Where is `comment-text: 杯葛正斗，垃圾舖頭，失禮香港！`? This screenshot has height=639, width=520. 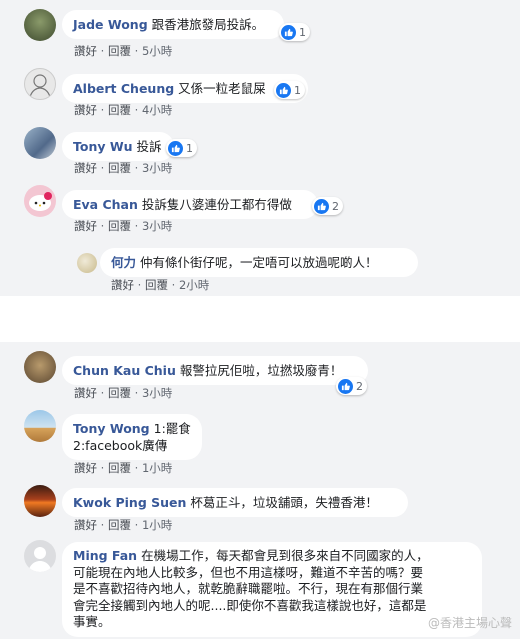
comment-text: 杯葛正斗，垃圾舖頭，失禮香港！ is located at coordinates (284, 502).